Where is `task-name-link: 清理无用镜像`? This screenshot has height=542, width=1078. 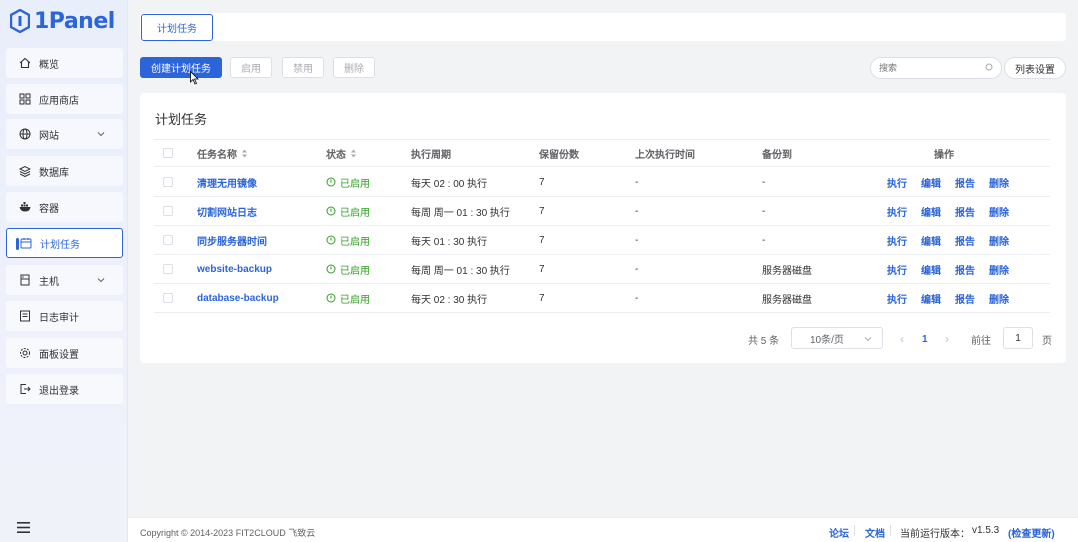 task-name-link: 清理无用镜像 is located at coordinates (227, 182).